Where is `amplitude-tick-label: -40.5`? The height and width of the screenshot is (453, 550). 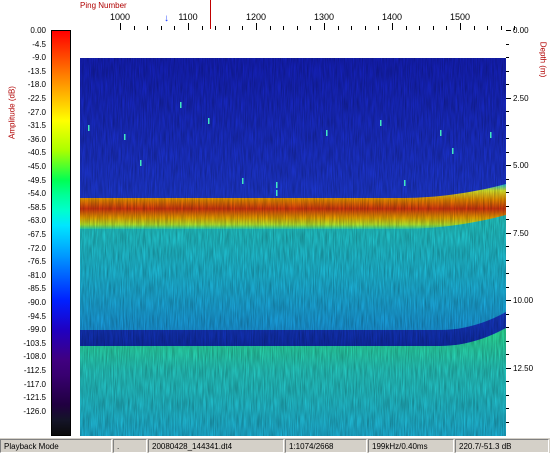
amplitude-tick-label: -40.5 is located at coordinates (36, 153).